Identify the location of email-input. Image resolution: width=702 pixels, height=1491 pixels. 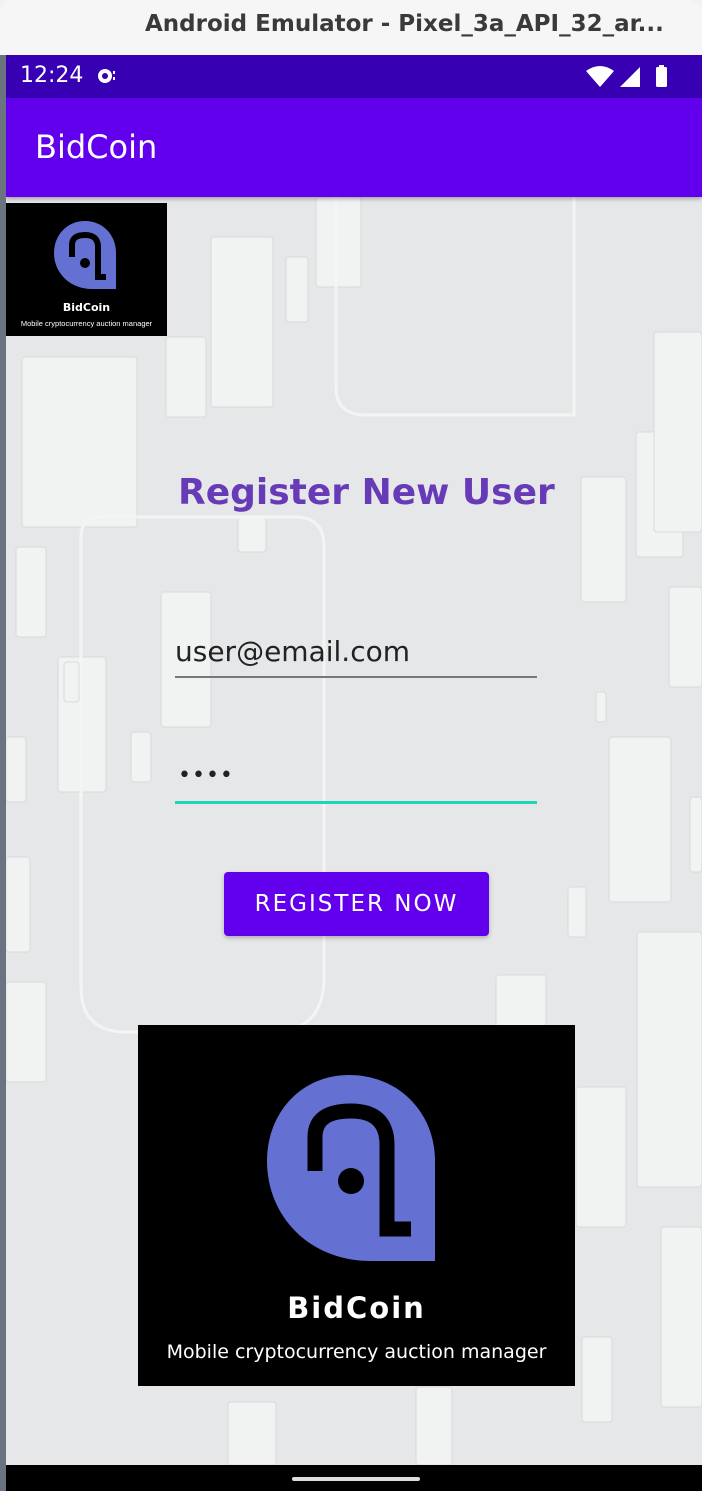
(356, 653).